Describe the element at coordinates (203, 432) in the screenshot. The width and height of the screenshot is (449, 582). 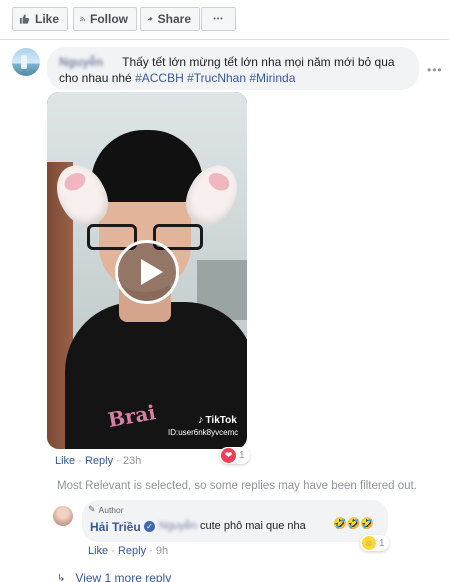
I see `tiktok-user-id: ID:user6nk8yvcemc` at that location.